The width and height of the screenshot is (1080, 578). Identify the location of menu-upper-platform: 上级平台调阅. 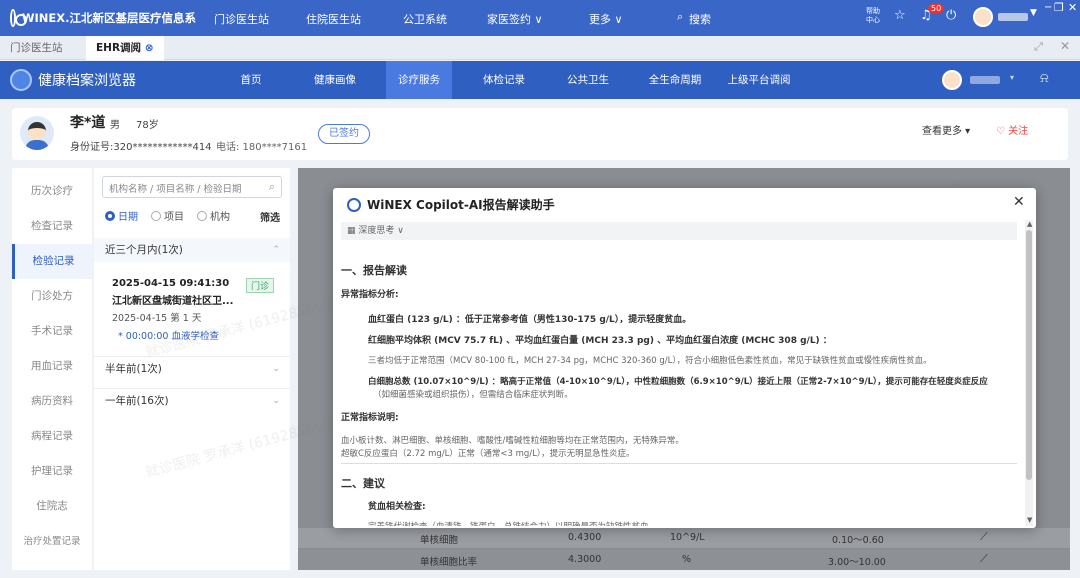
(759, 80).